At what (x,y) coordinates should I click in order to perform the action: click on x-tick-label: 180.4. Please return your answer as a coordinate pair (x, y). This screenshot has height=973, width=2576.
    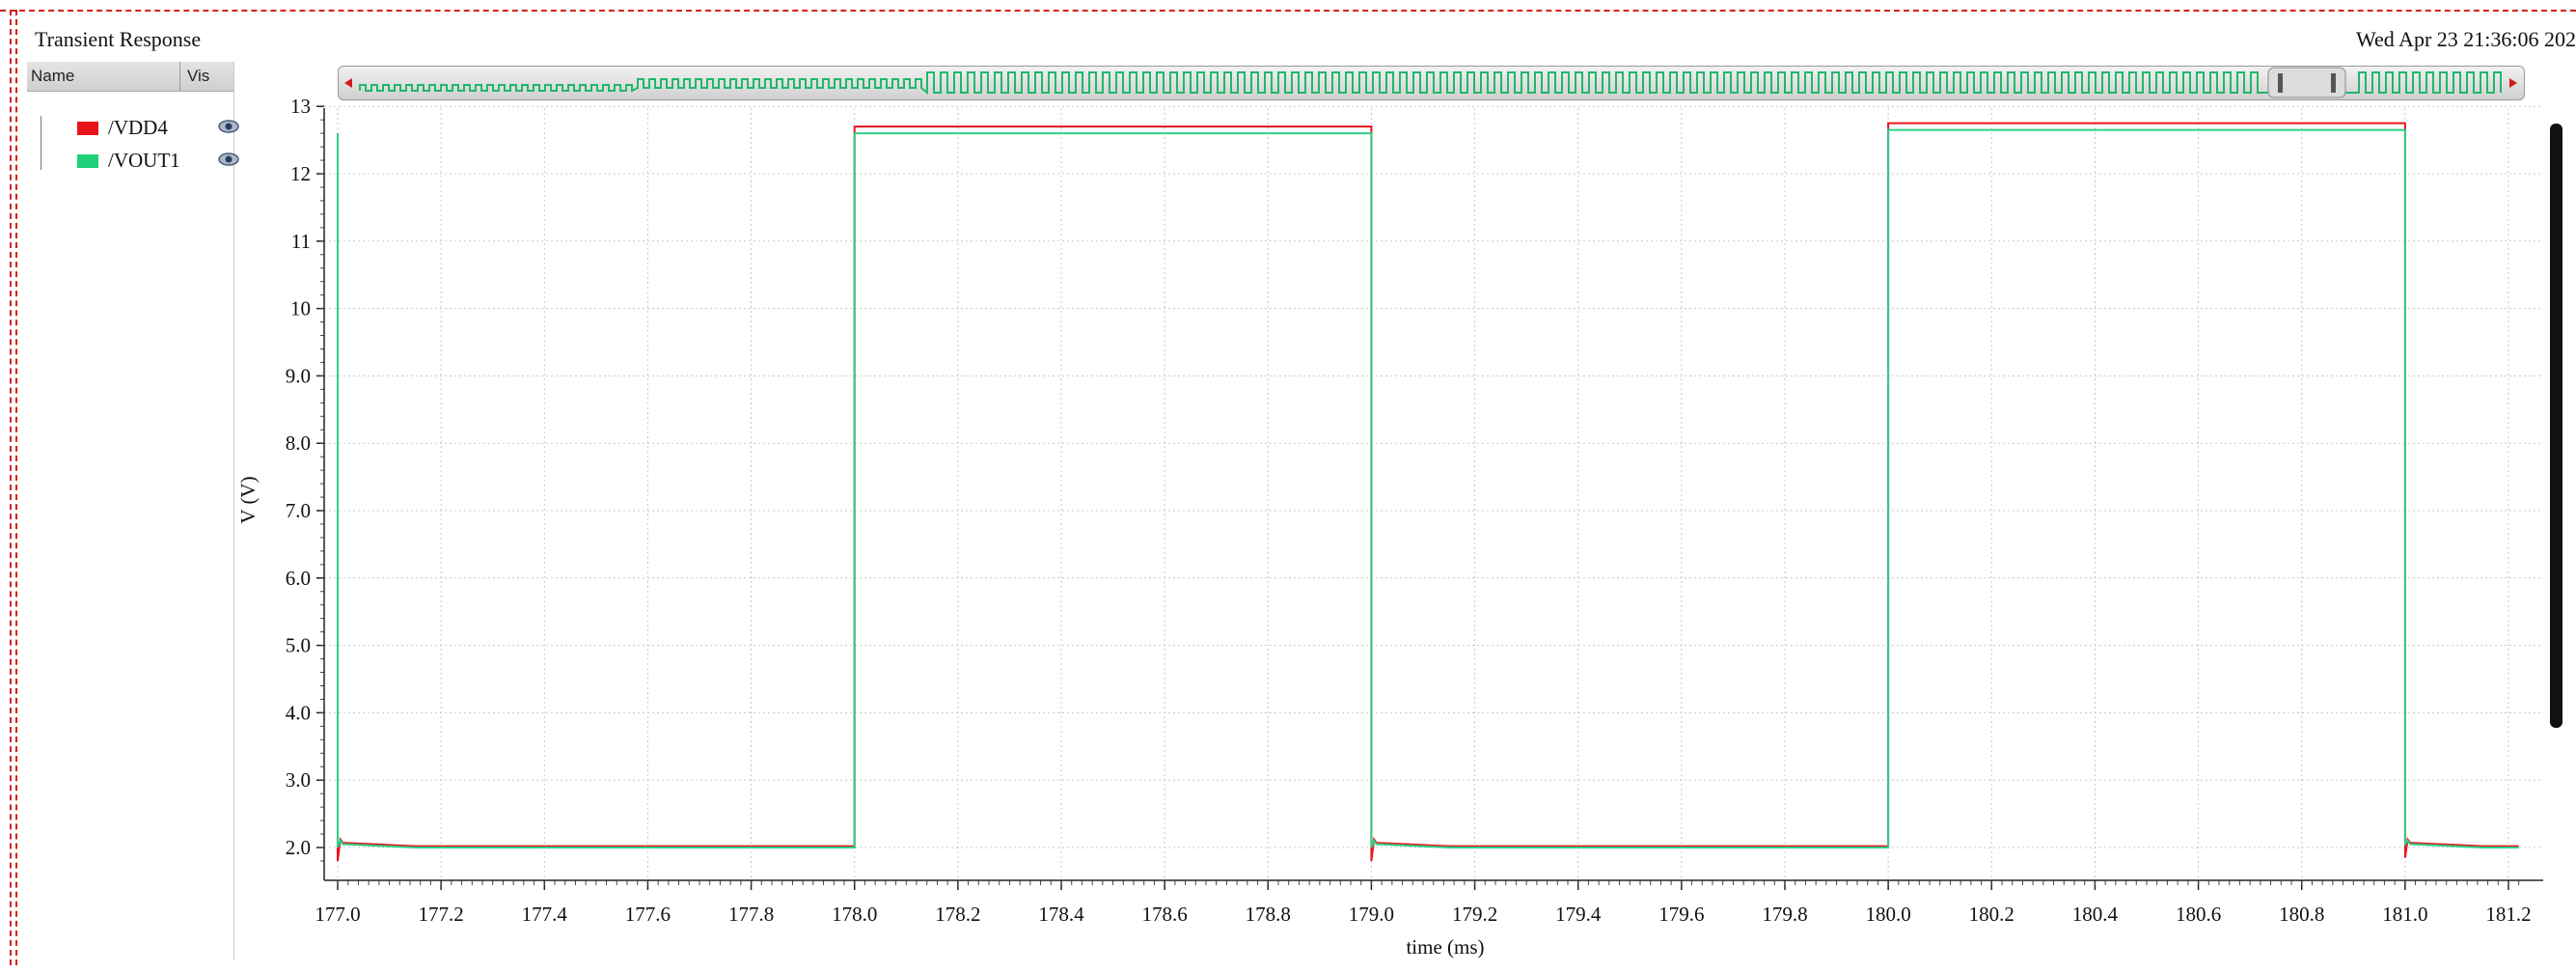
    Looking at the image, I should click on (2096, 914).